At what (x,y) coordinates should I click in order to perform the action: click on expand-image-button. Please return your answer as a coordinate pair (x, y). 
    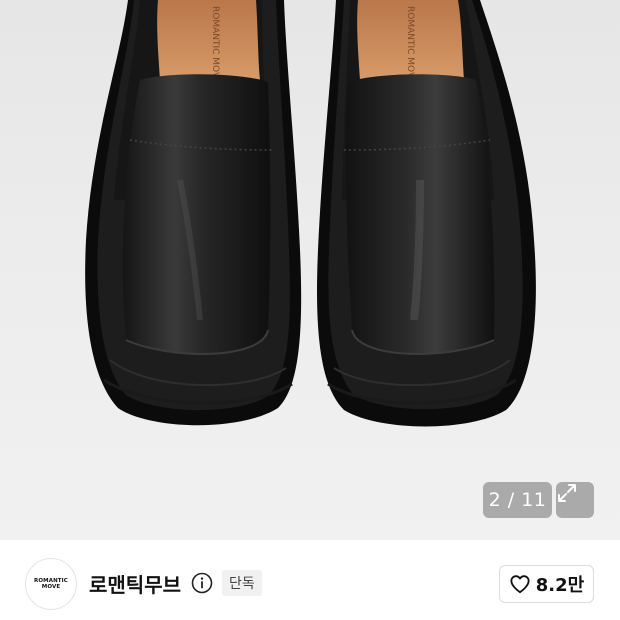
    Looking at the image, I should click on (575, 500).